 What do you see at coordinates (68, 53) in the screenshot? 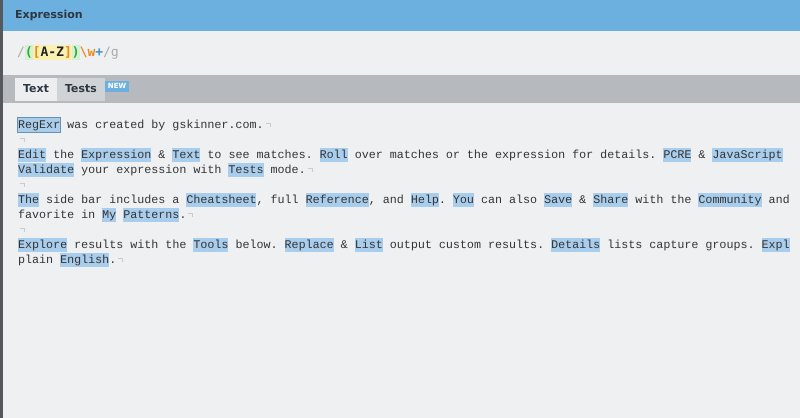
I see `regex-expression: /([A-Z])\w+/g` at bounding box center [68, 53].